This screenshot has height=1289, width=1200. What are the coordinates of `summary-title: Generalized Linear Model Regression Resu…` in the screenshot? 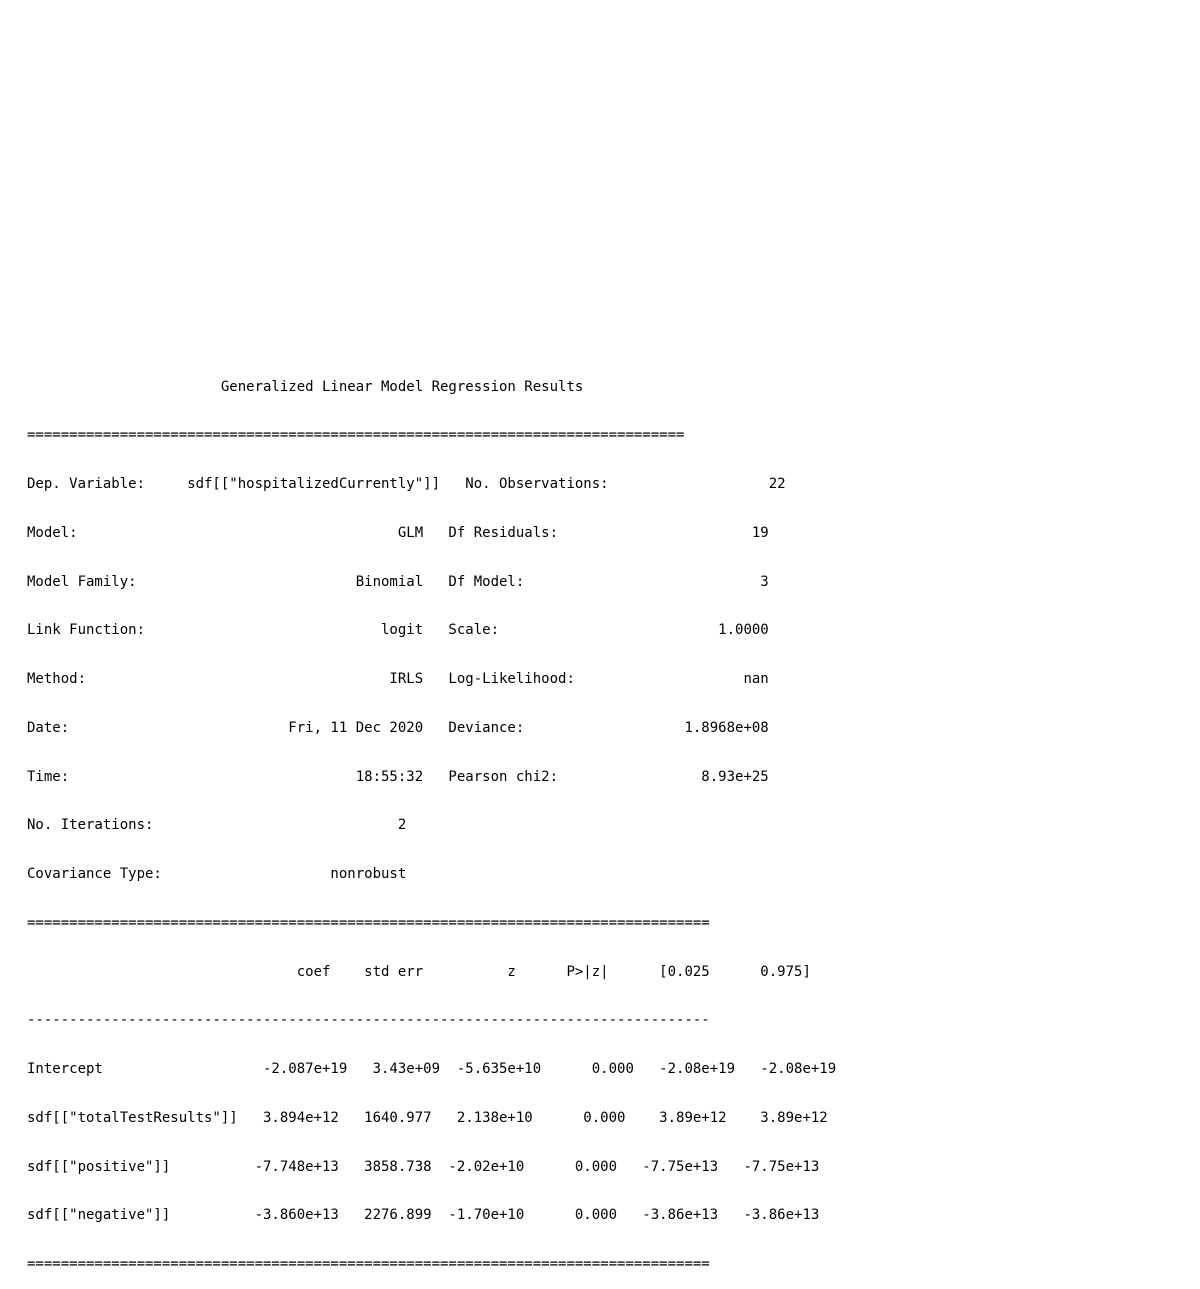 It's located at (305, 386).